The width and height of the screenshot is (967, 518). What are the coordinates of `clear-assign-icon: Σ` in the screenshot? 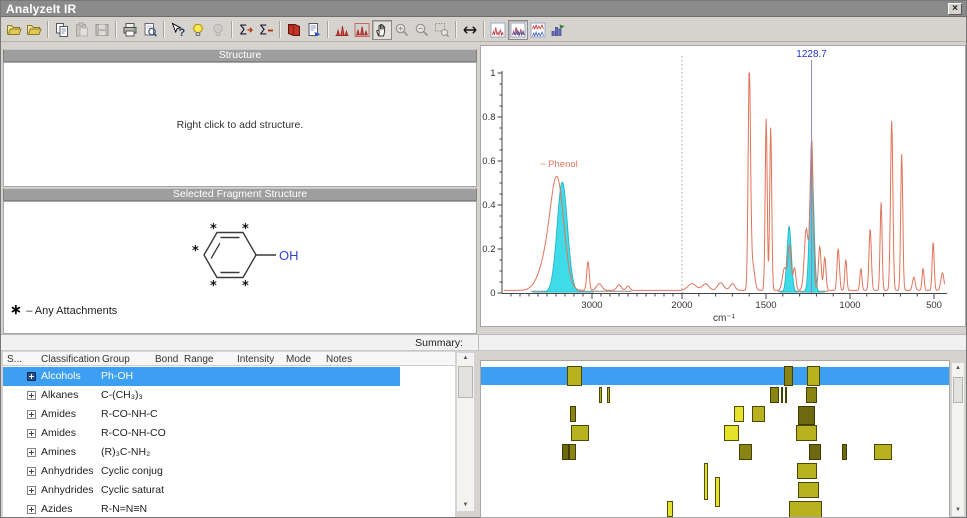 It's located at (266, 30).